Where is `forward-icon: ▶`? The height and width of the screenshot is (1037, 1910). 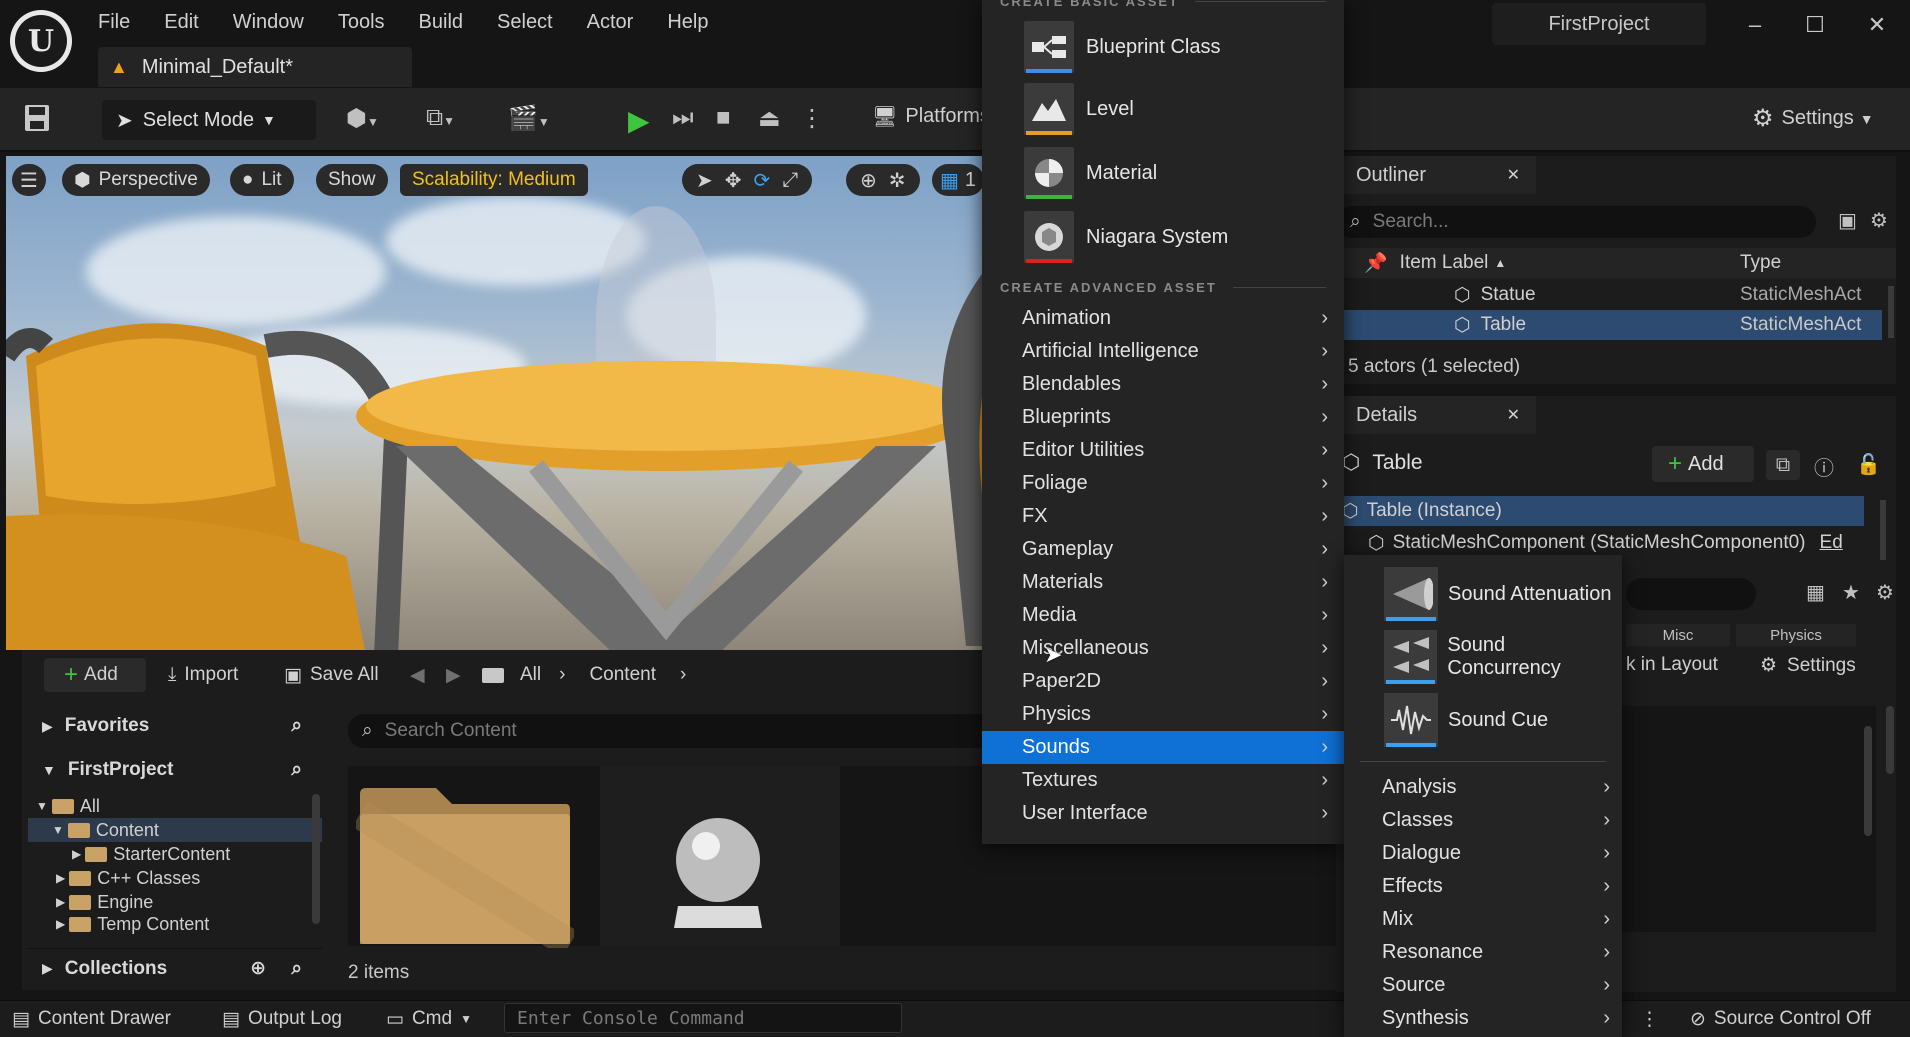 forward-icon: ▶ is located at coordinates (453, 675).